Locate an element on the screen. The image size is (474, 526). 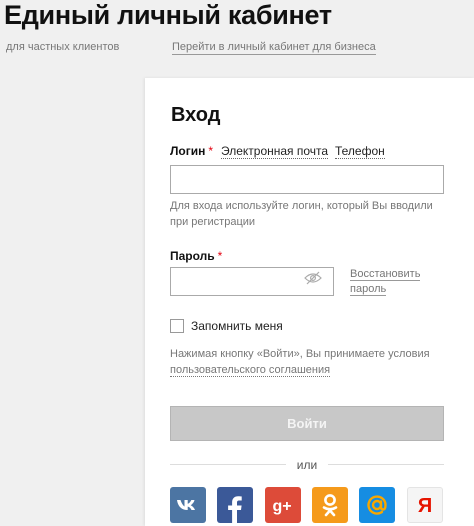
login-heading: Вход is located at coordinates (196, 115).